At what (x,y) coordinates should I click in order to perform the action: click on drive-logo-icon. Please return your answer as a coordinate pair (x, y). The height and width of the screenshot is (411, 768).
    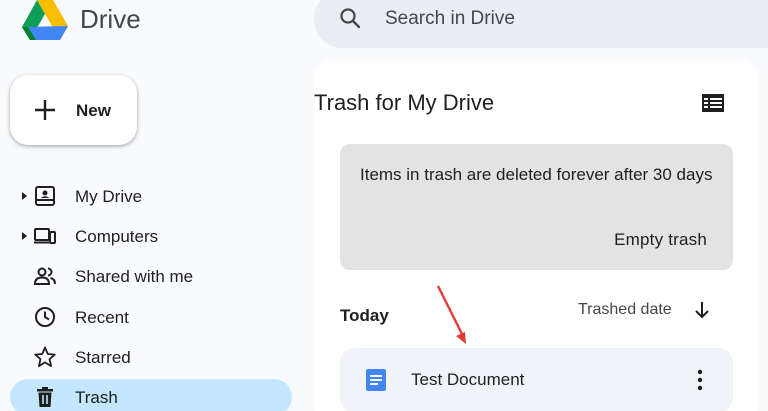
    Looking at the image, I should click on (45, 20).